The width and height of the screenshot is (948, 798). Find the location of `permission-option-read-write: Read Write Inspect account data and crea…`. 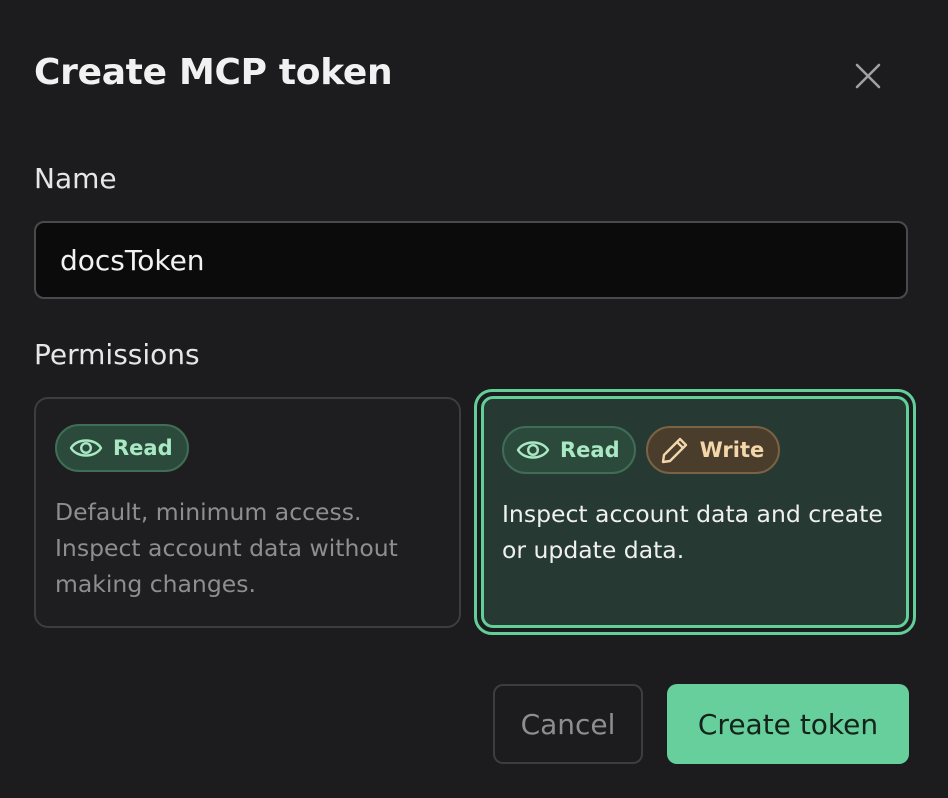

permission-option-read-write: Read Write Inspect account data and crea… is located at coordinates (695, 512).